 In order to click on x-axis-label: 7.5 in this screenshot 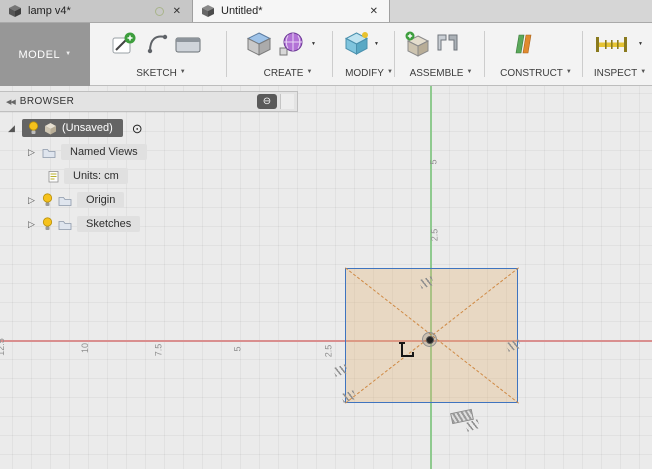, I will do `click(158, 350)`.